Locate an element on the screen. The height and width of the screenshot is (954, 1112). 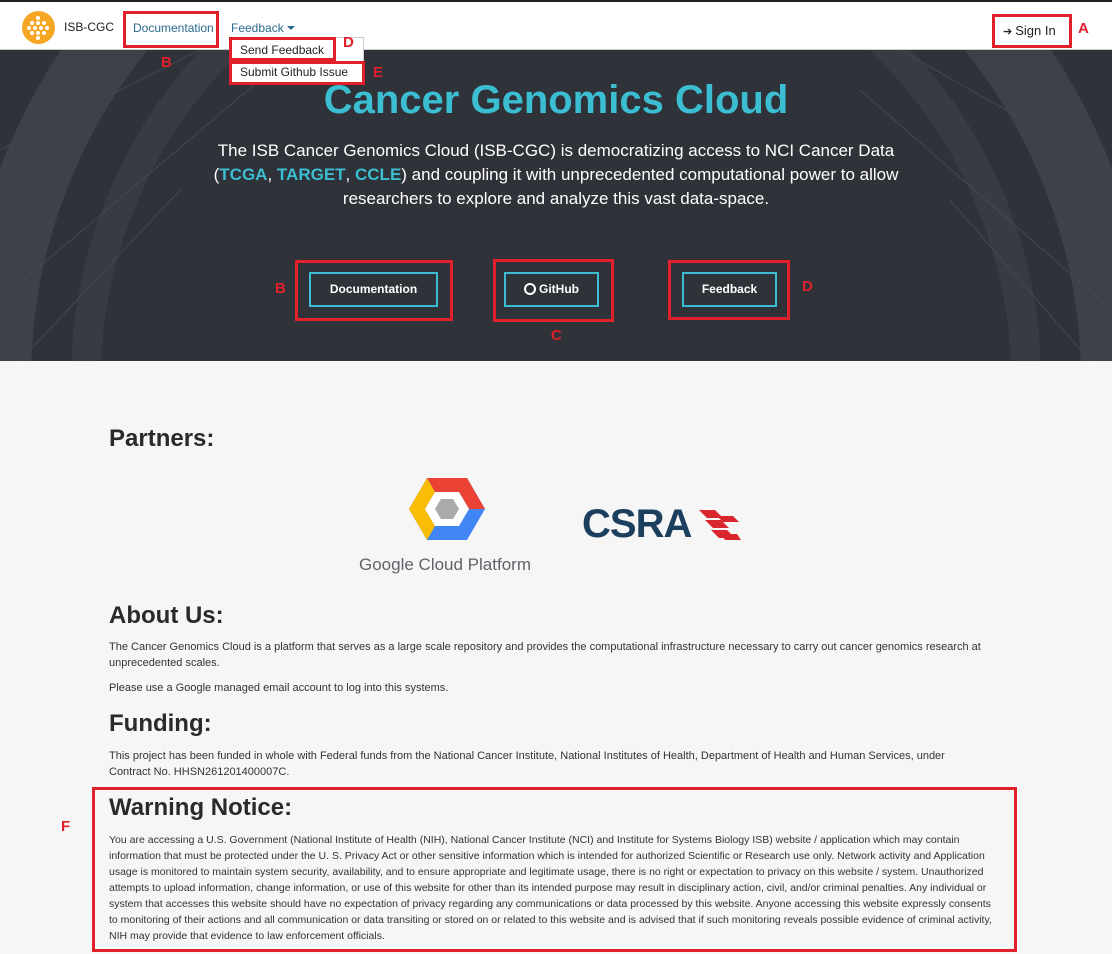
nav-feedback-dropdown: Feedback is located at coordinates (263, 28).